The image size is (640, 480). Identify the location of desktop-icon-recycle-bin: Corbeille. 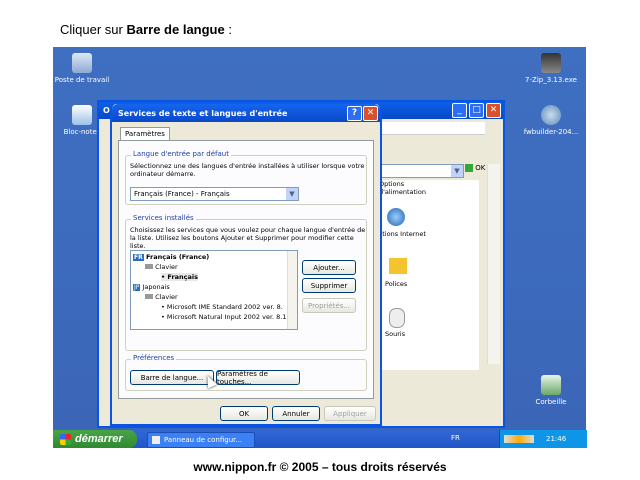
(551, 390).